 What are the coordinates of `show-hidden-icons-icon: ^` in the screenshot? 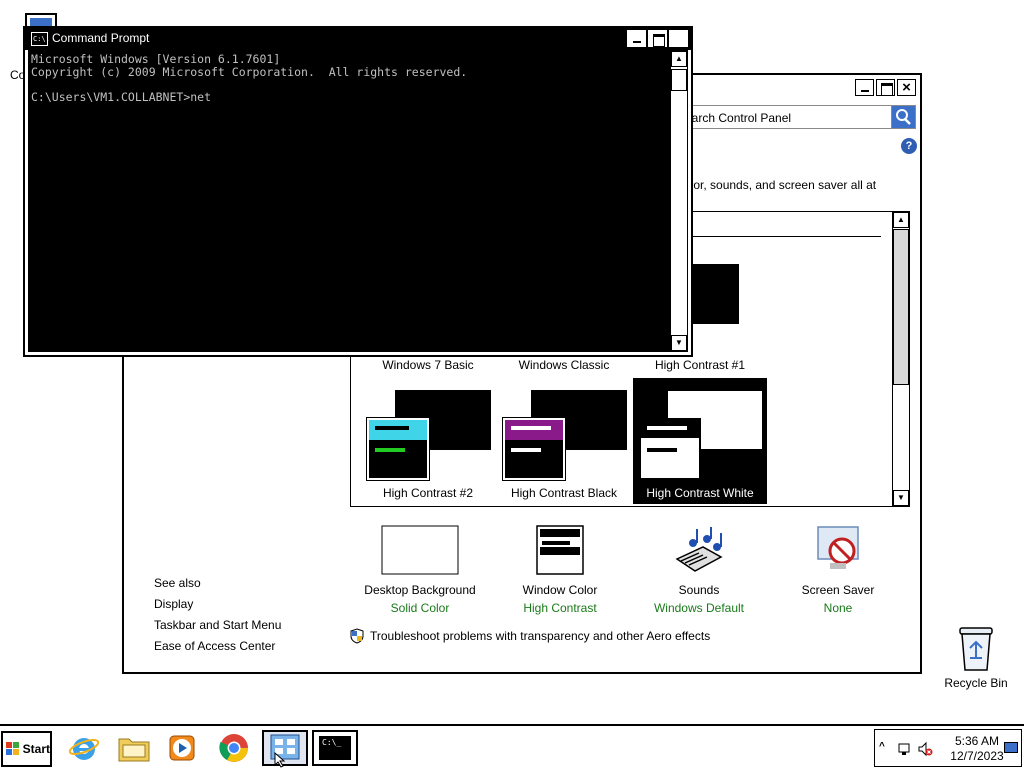 It's located at (882, 746).